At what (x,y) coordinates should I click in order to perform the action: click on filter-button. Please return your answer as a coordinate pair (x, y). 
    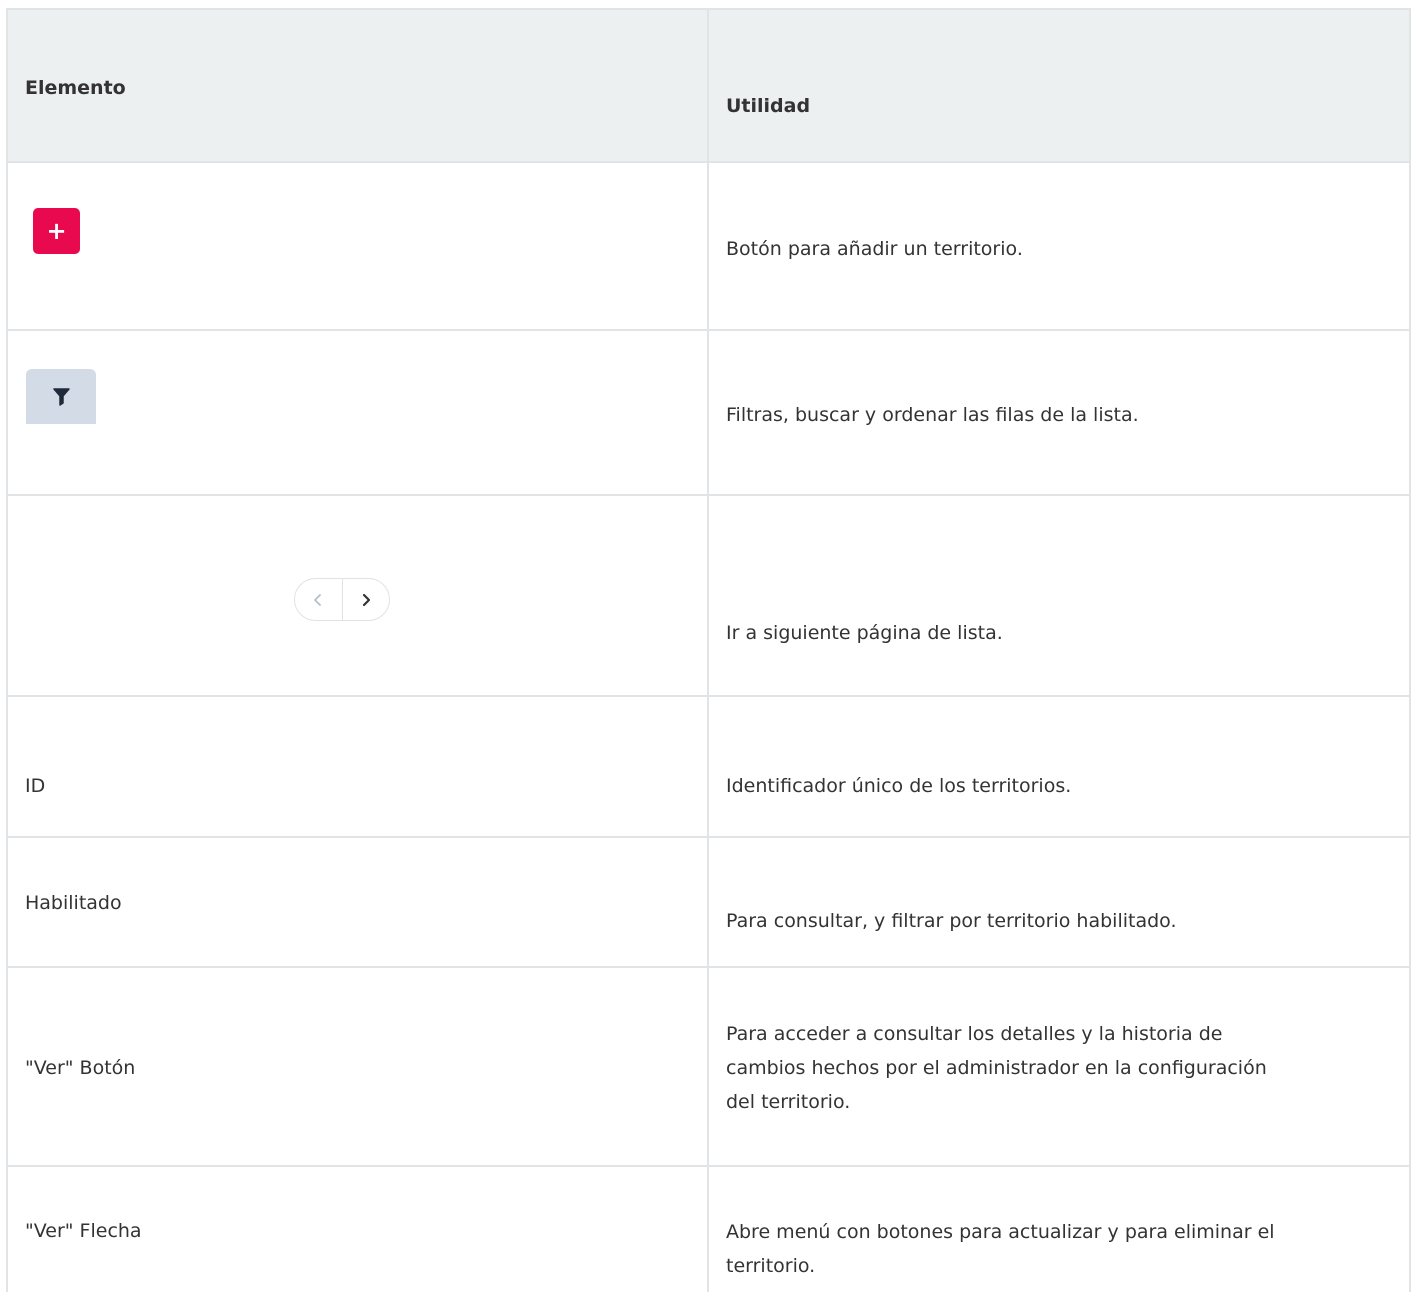
    Looking at the image, I should click on (61, 396).